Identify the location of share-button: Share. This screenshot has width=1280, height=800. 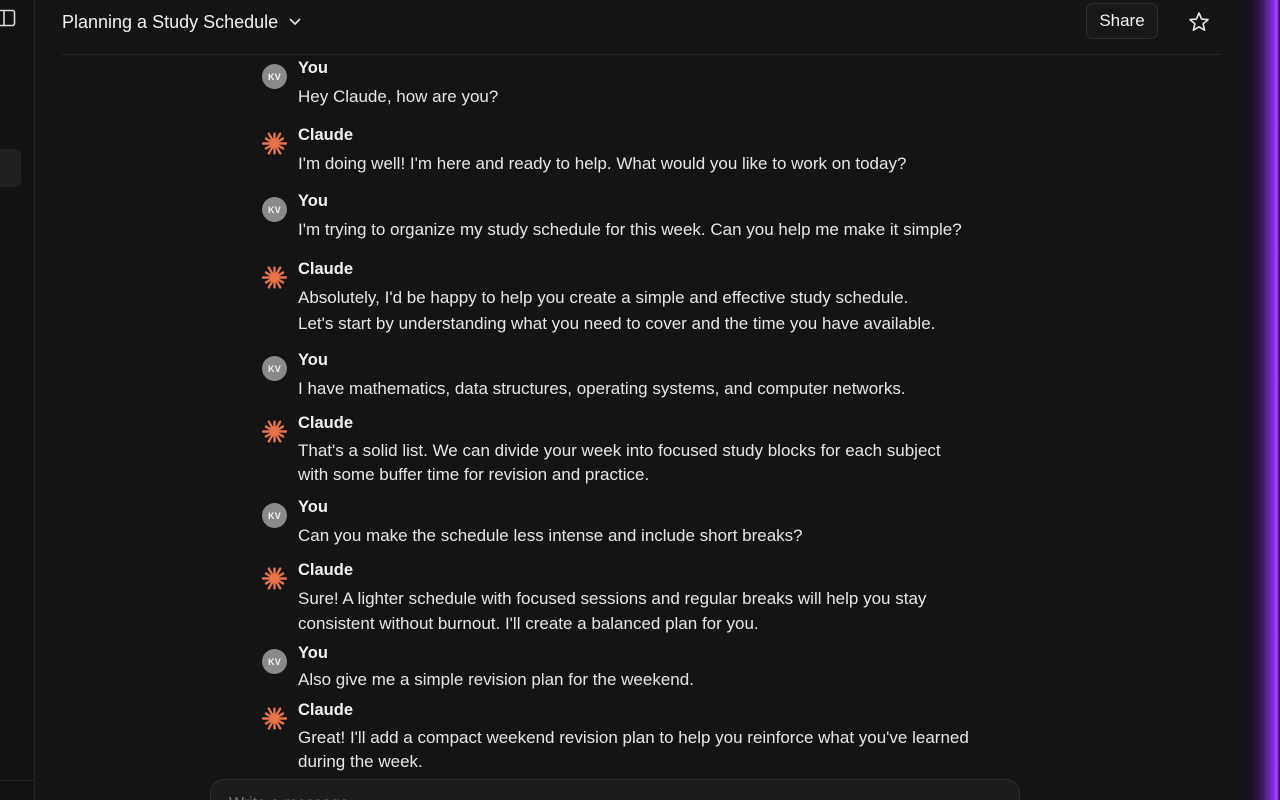
(1122, 21).